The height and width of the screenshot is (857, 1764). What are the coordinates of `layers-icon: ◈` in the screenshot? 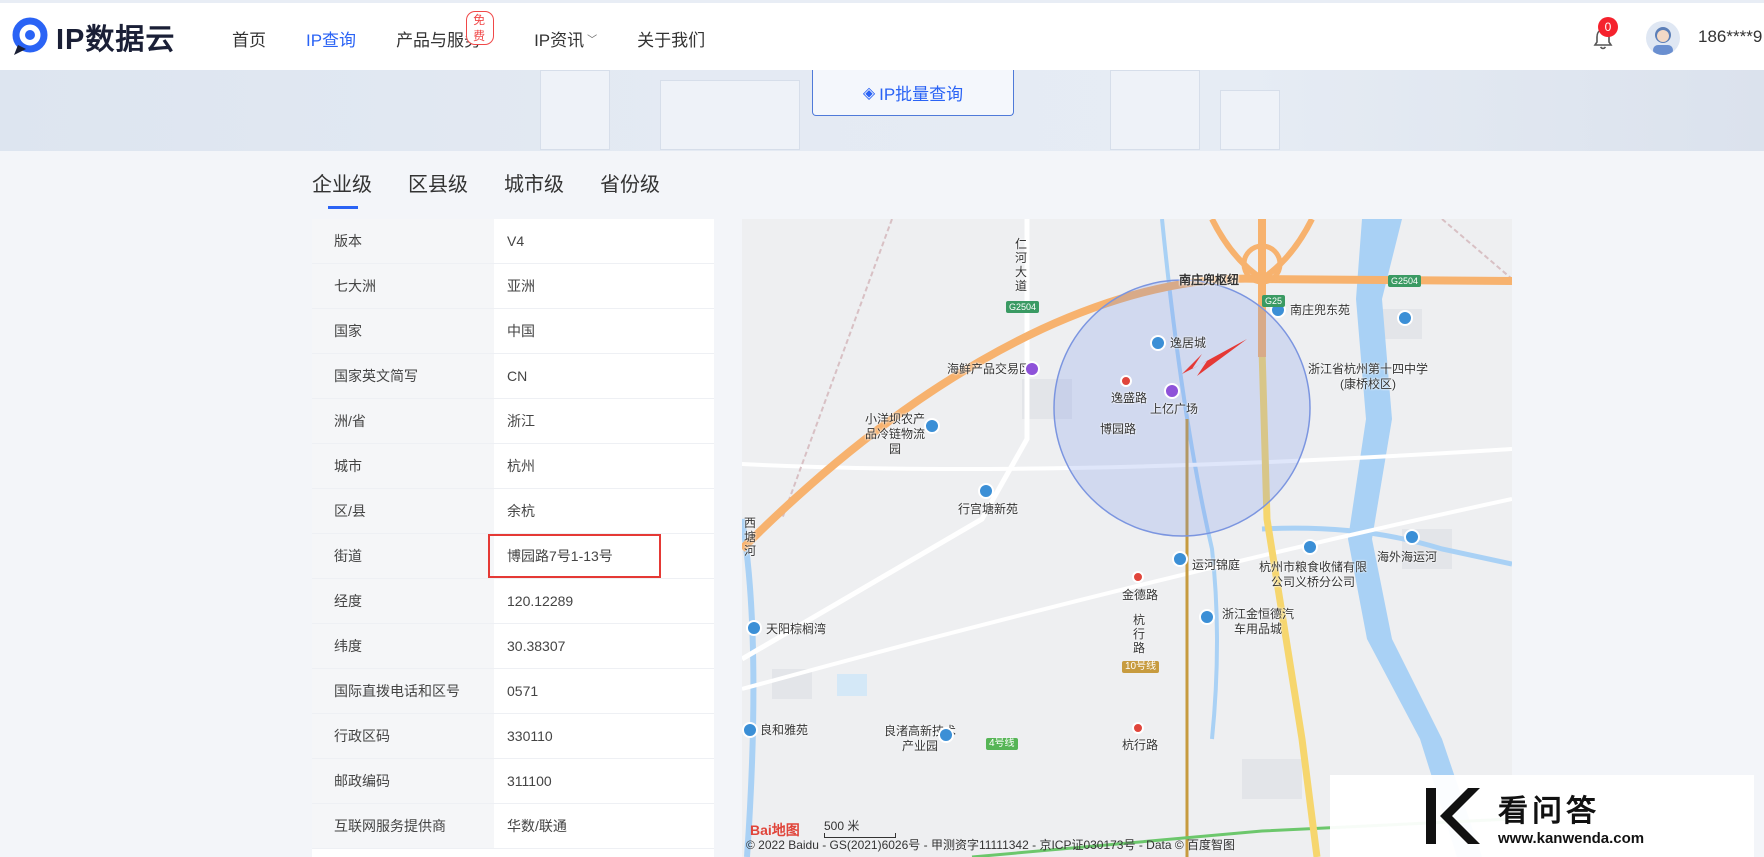 It's located at (869, 93).